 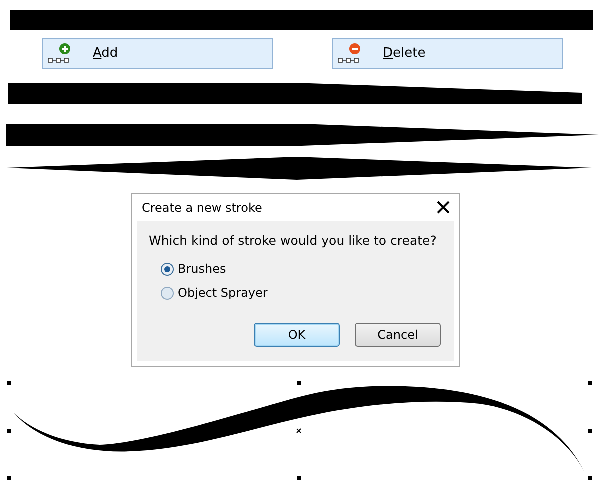 I want to click on dialog-title: Create a new stroke, so click(x=202, y=207).